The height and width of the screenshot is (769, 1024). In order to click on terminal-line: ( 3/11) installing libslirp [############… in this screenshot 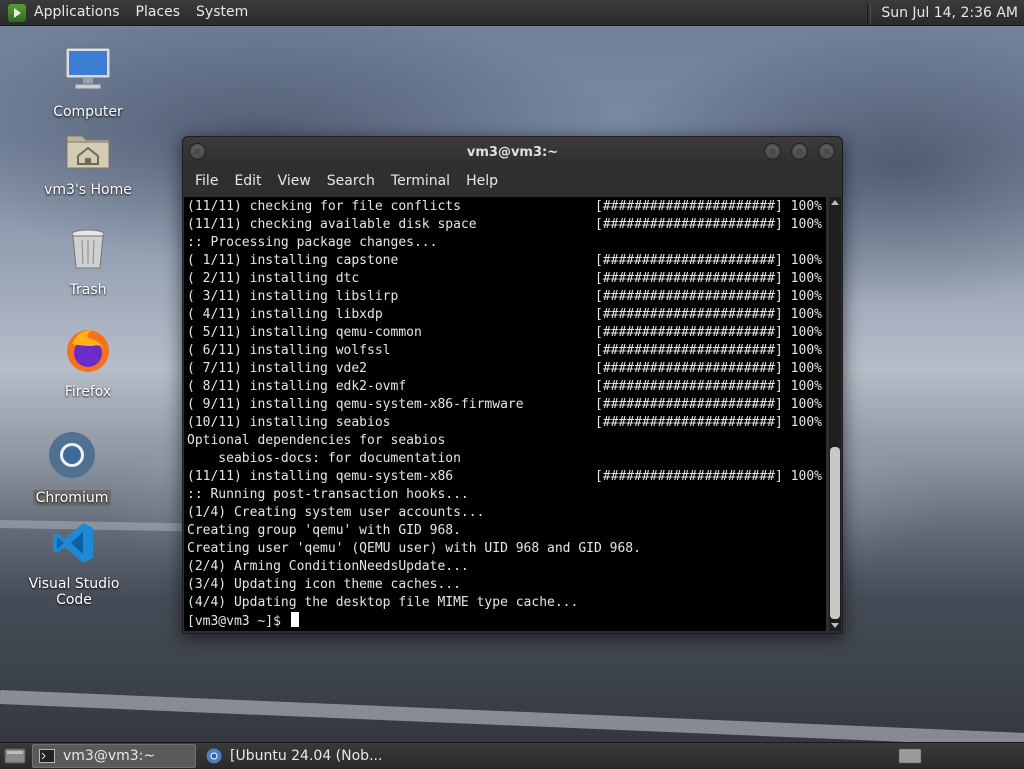, I will do `click(505, 297)`.